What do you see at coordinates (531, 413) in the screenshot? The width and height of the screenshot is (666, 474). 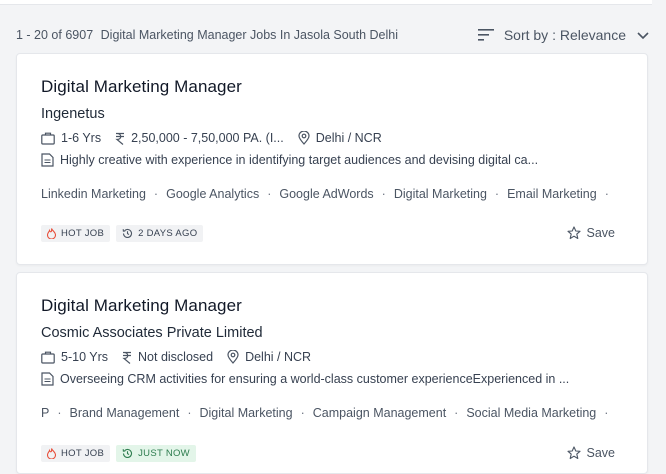 I see `skill-tag: Social Media Marketing` at bounding box center [531, 413].